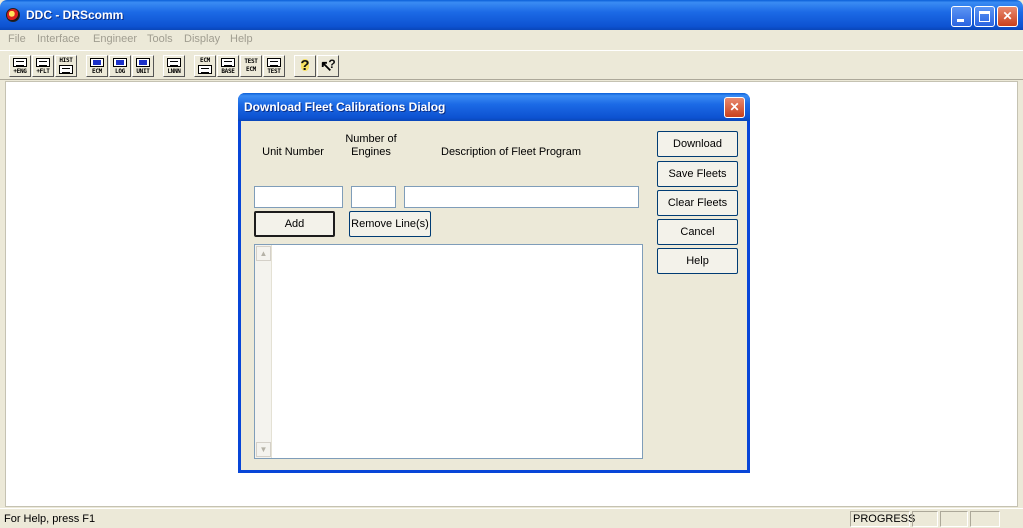 The width and height of the screenshot is (1023, 528). I want to click on toolbar-help-button: ?, so click(305, 66).